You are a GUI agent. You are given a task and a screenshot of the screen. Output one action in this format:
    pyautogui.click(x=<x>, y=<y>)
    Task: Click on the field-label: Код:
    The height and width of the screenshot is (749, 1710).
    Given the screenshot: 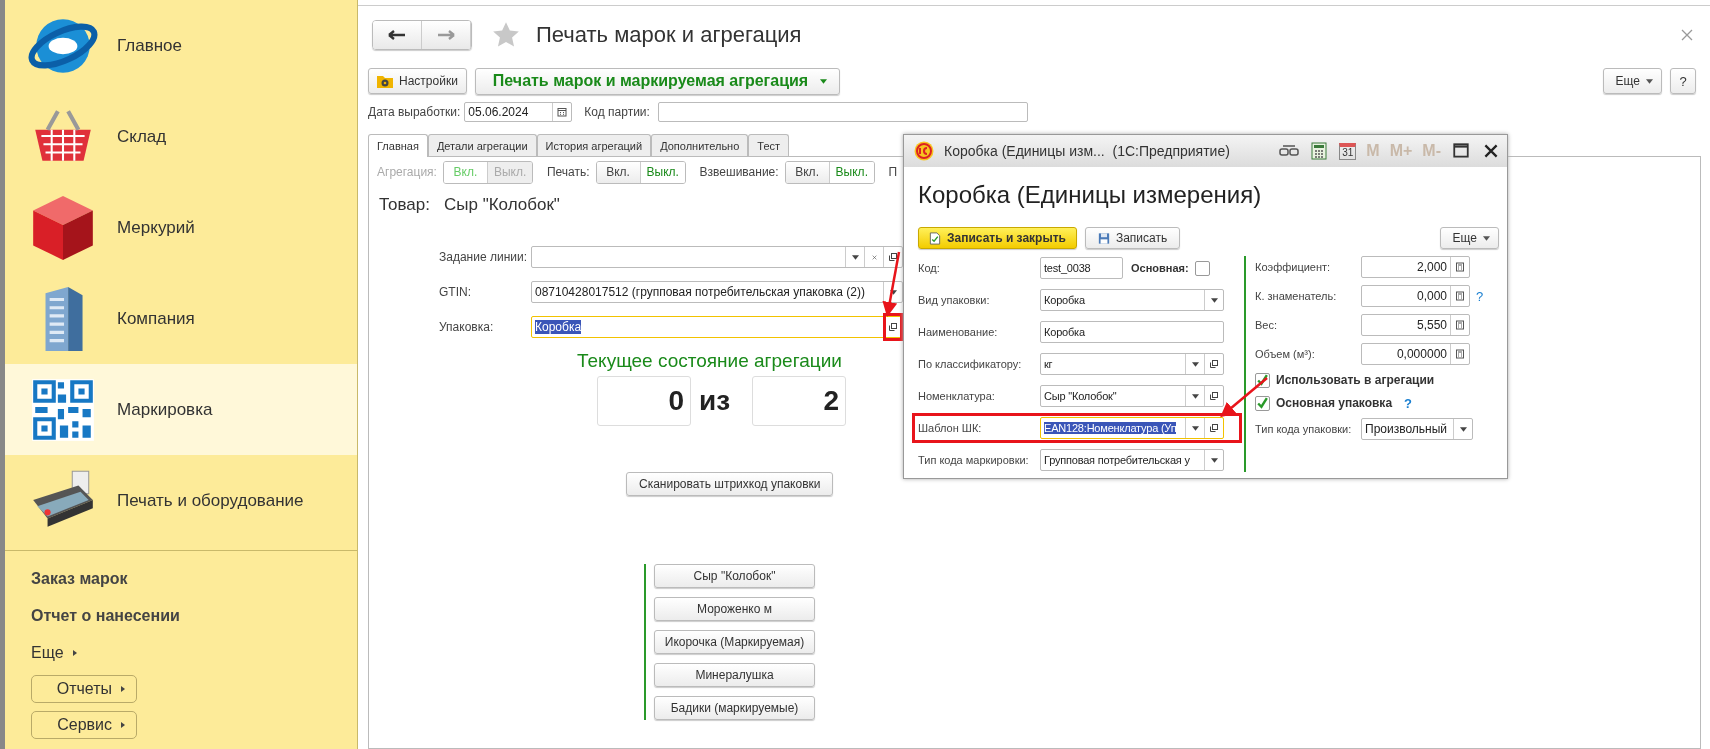 What is the action you would take?
    pyautogui.click(x=929, y=268)
    